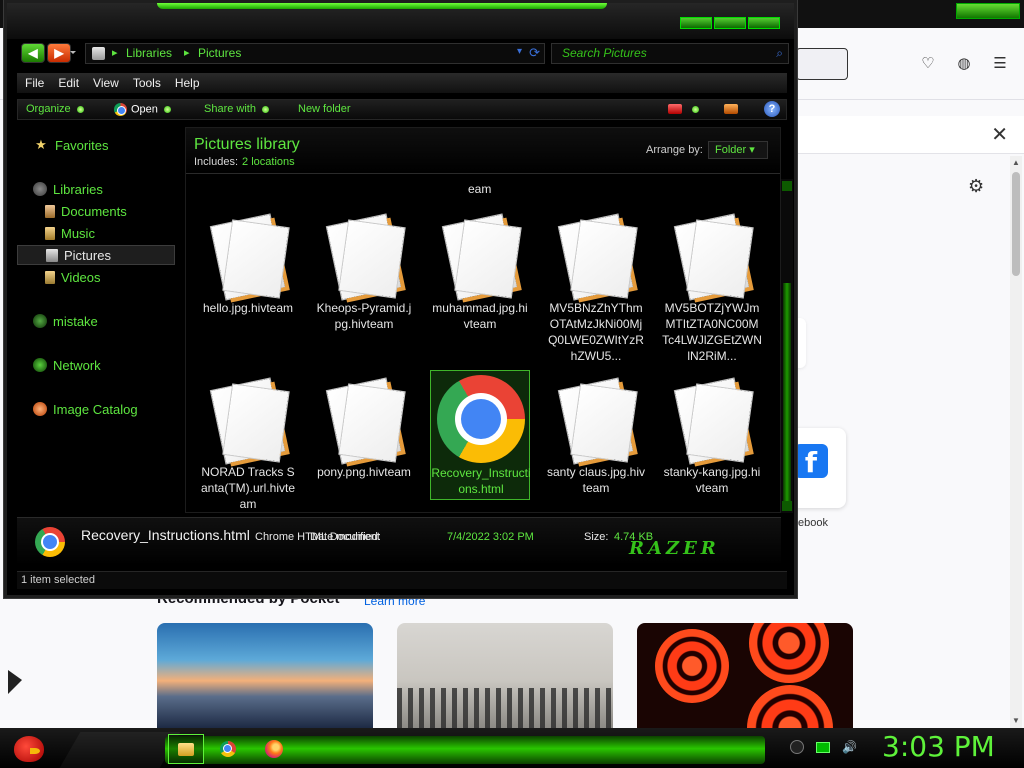 This screenshot has width=1024, height=768. Describe the element at coordinates (596, 480) in the screenshot. I see `file-name: santy claus.jpg.hivteam` at that location.